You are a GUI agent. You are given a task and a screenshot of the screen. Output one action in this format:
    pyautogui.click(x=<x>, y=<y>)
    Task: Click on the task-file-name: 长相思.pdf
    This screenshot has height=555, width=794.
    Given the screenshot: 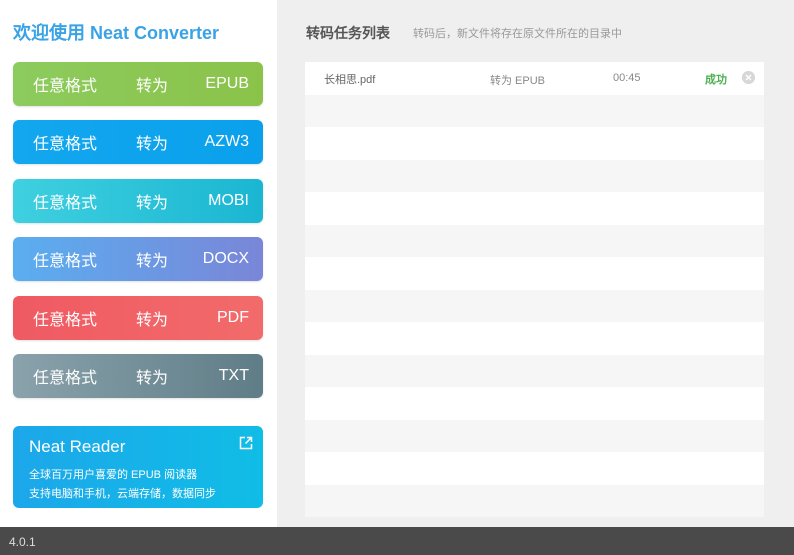 What is the action you would take?
    pyautogui.click(x=350, y=80)
    